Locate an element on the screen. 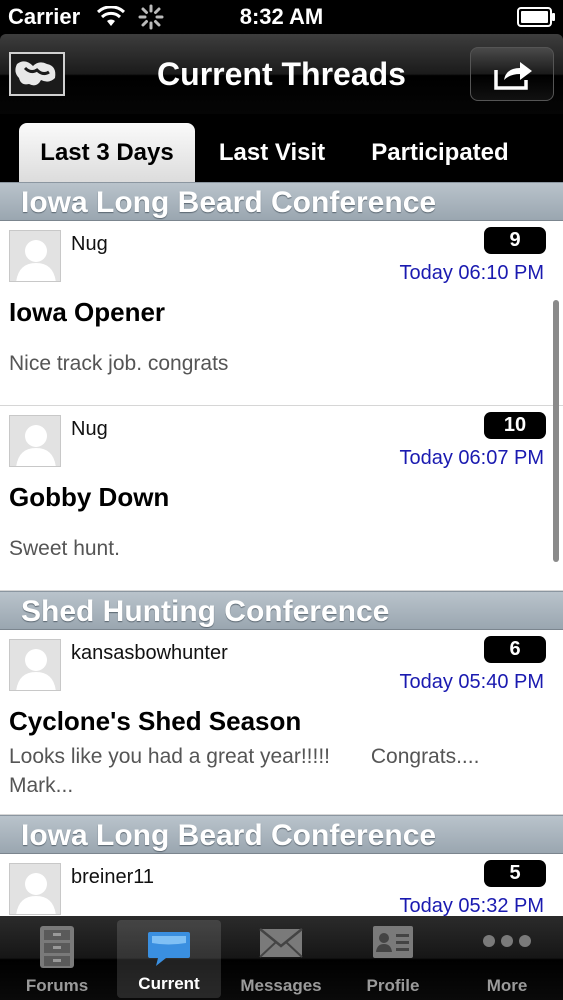 The width and height of the screenshot is (563, 1000). thread-preview: Sweet hunt. is located at coordinates (64, 548).